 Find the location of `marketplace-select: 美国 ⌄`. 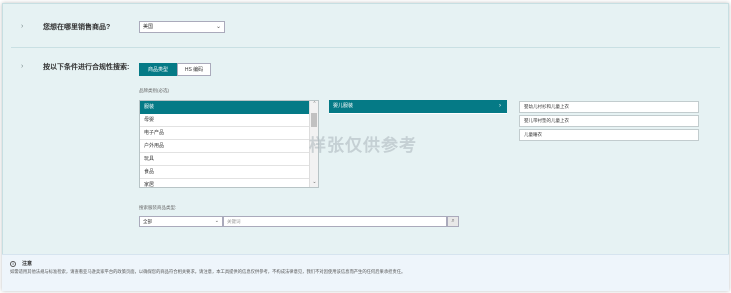

marketplace-select: 美国 ⌄ is located at coordinates (182, 27).